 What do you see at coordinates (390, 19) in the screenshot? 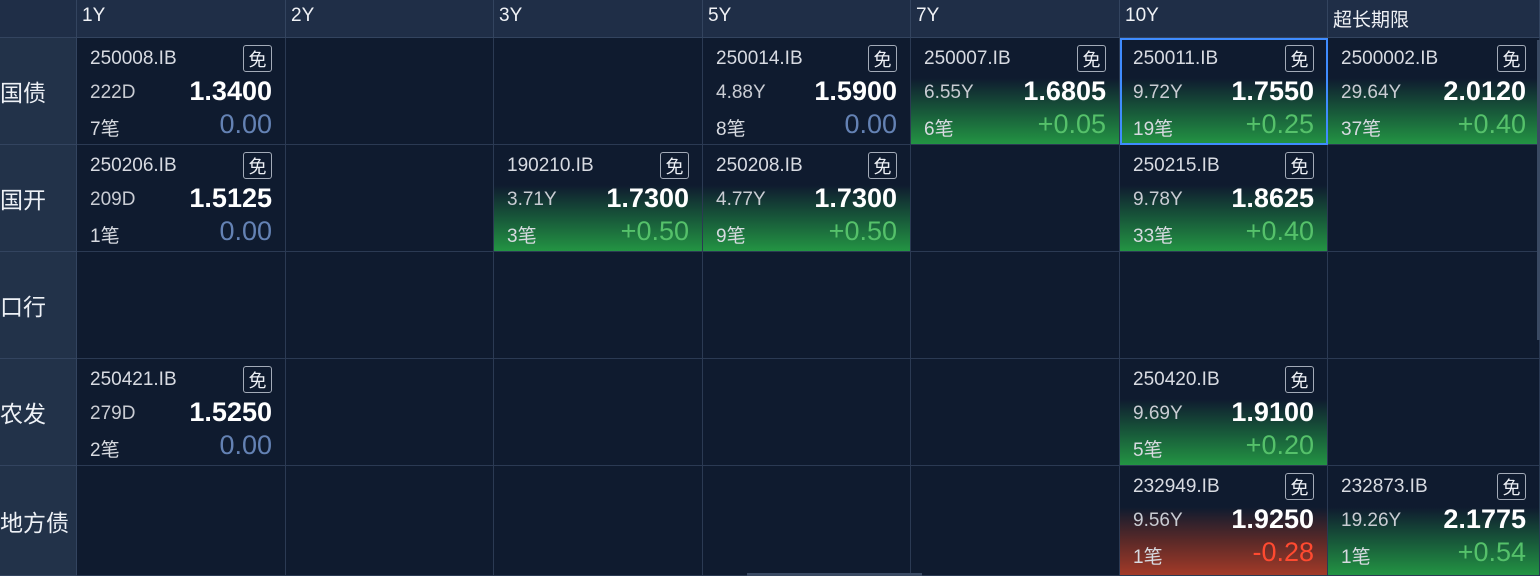
I see `column-header: 2Y` at bounding box center [390, 19].